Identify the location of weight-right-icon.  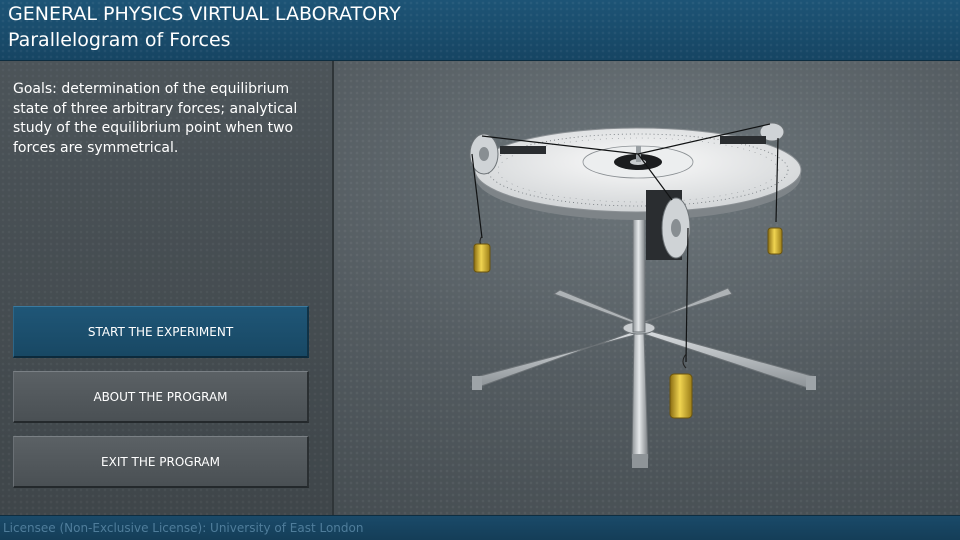
(775, 241).